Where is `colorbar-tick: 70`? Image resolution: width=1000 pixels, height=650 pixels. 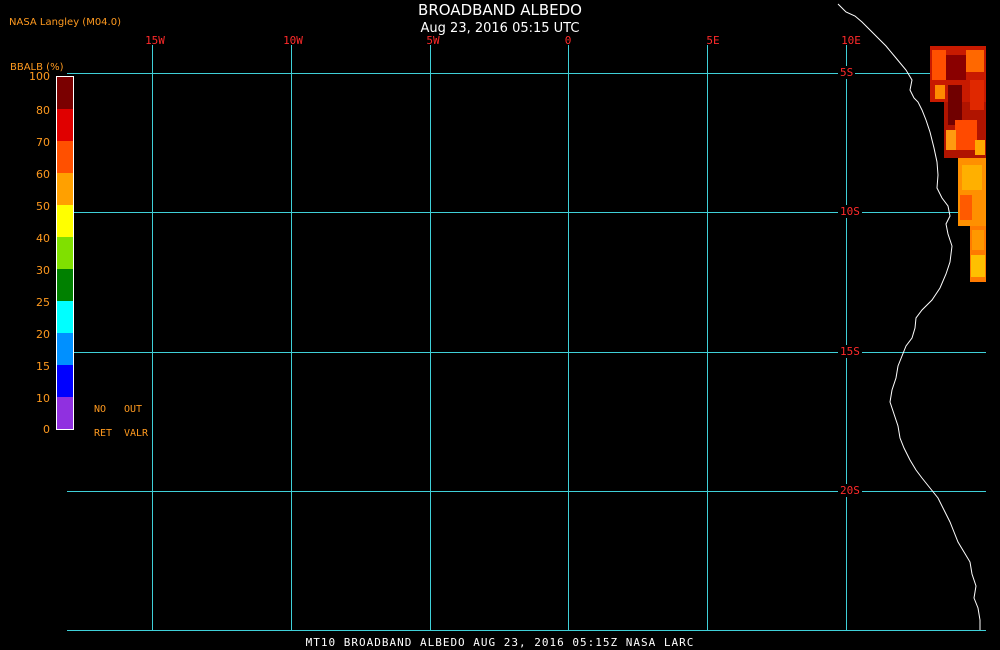
colorbar-tick: 70 is located at coordinates (43, 142).